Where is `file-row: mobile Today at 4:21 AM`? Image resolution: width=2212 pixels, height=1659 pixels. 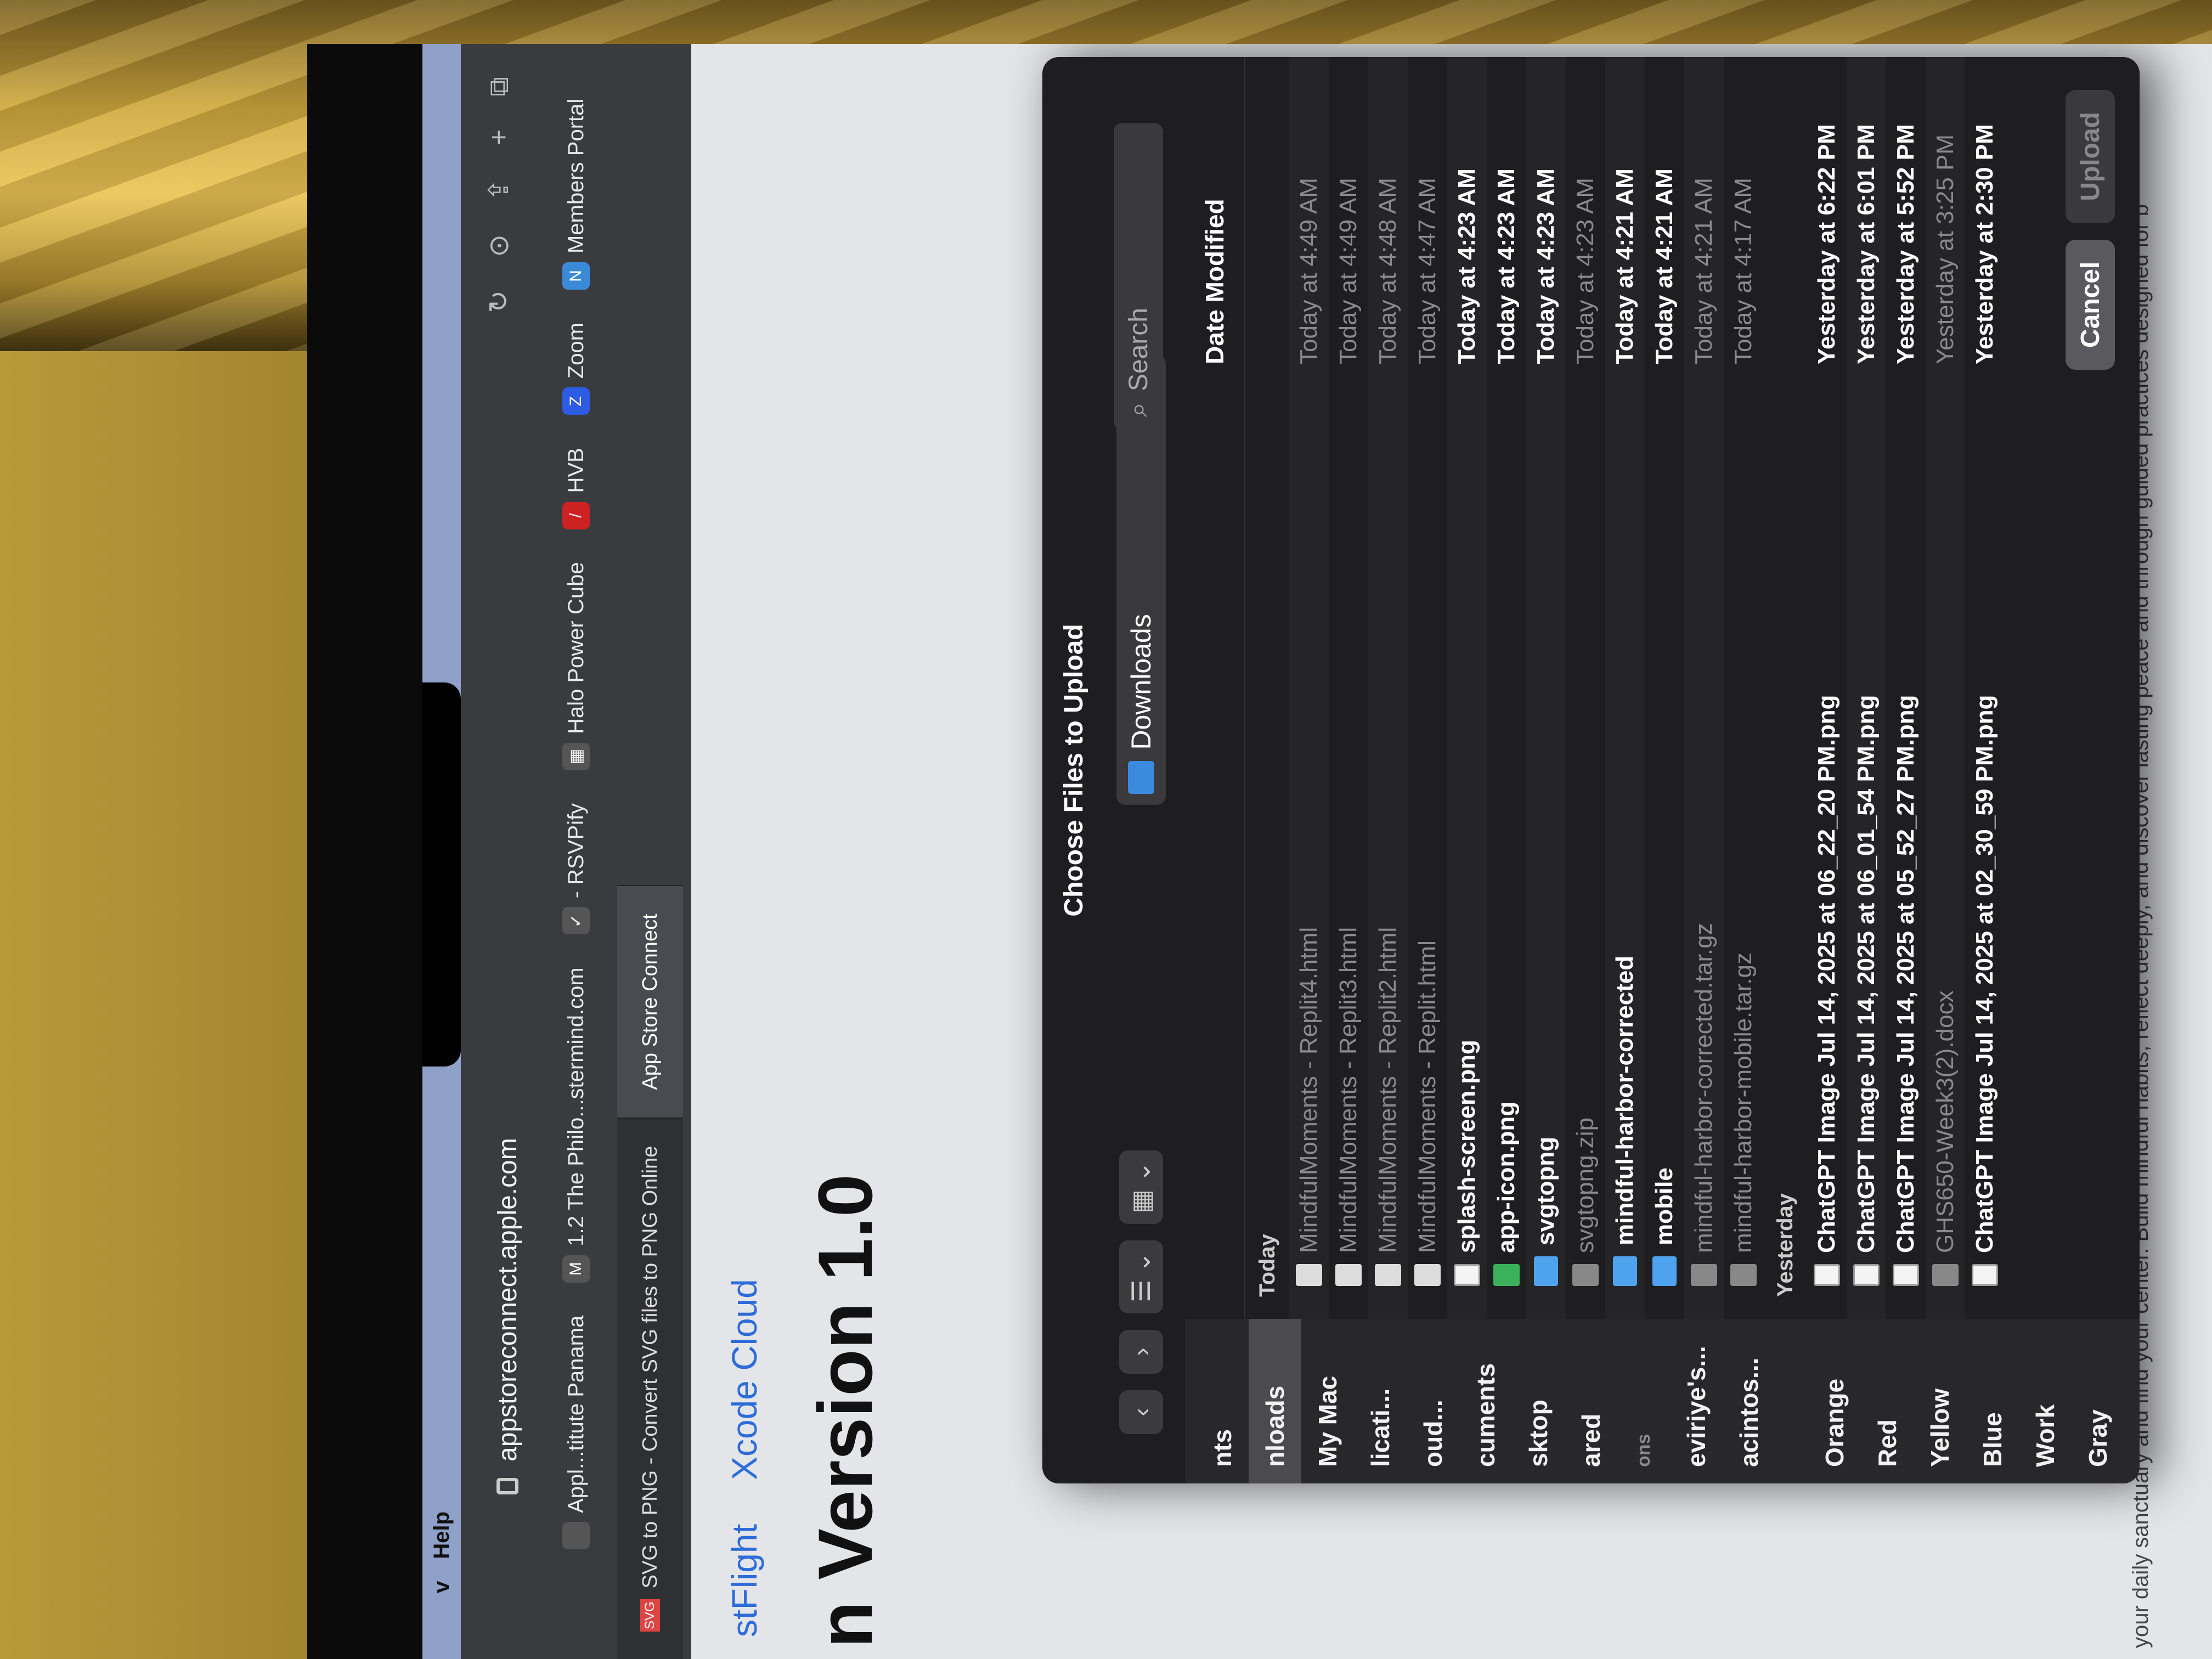
file-row: mobile Today at 4:21 AM is located at coordinates (1665, 688).